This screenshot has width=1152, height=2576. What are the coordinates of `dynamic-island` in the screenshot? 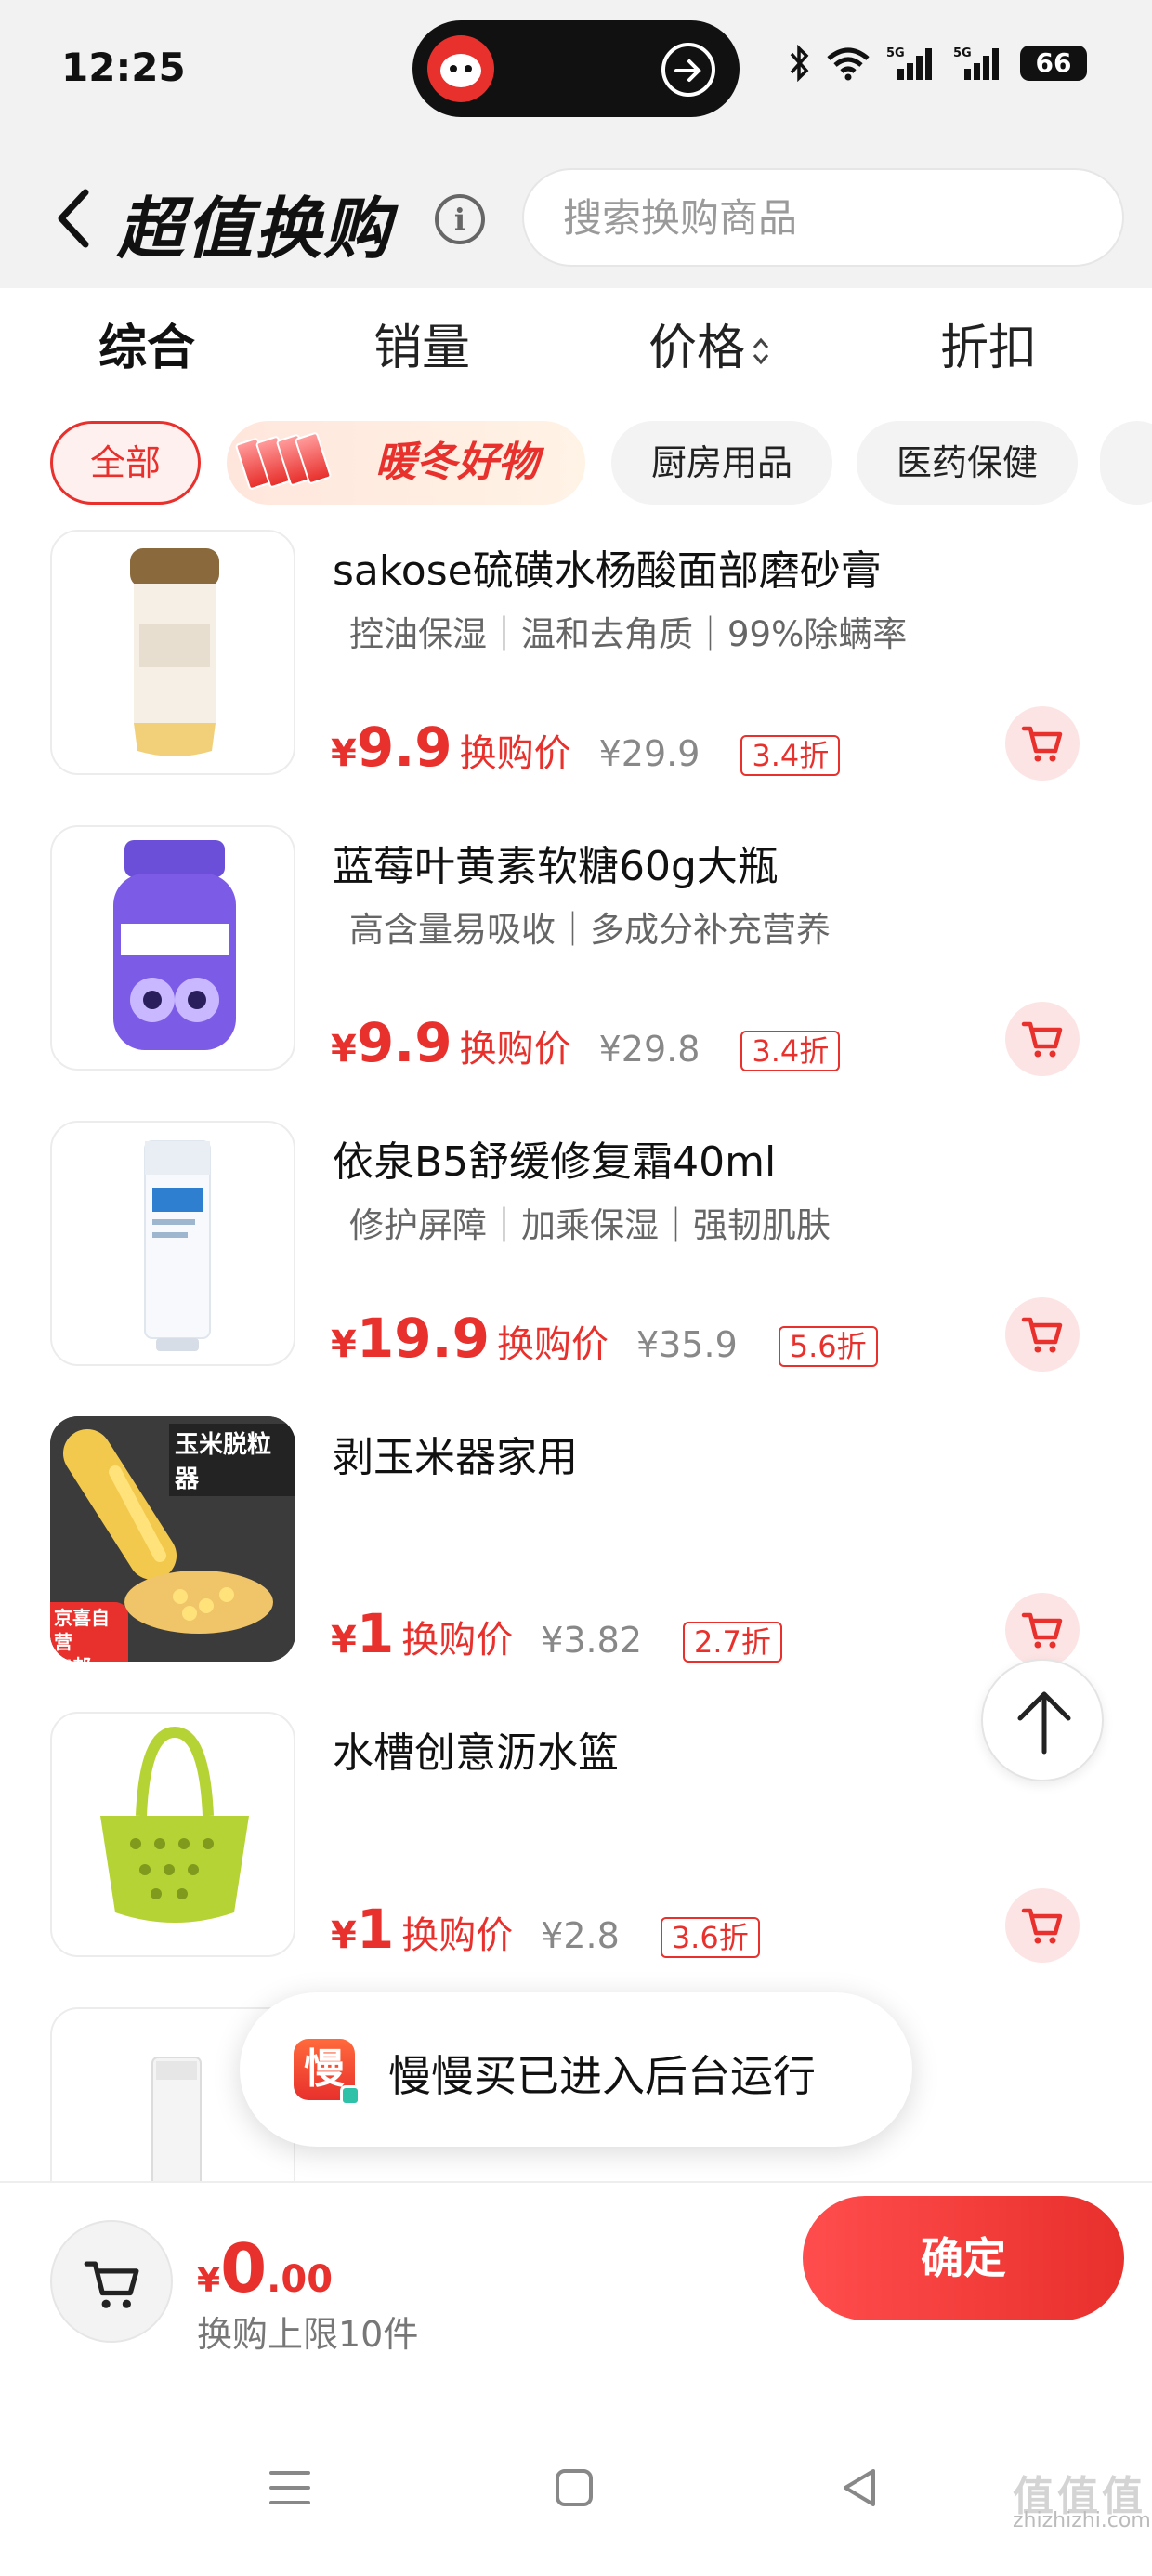 It's located at (576, 68).